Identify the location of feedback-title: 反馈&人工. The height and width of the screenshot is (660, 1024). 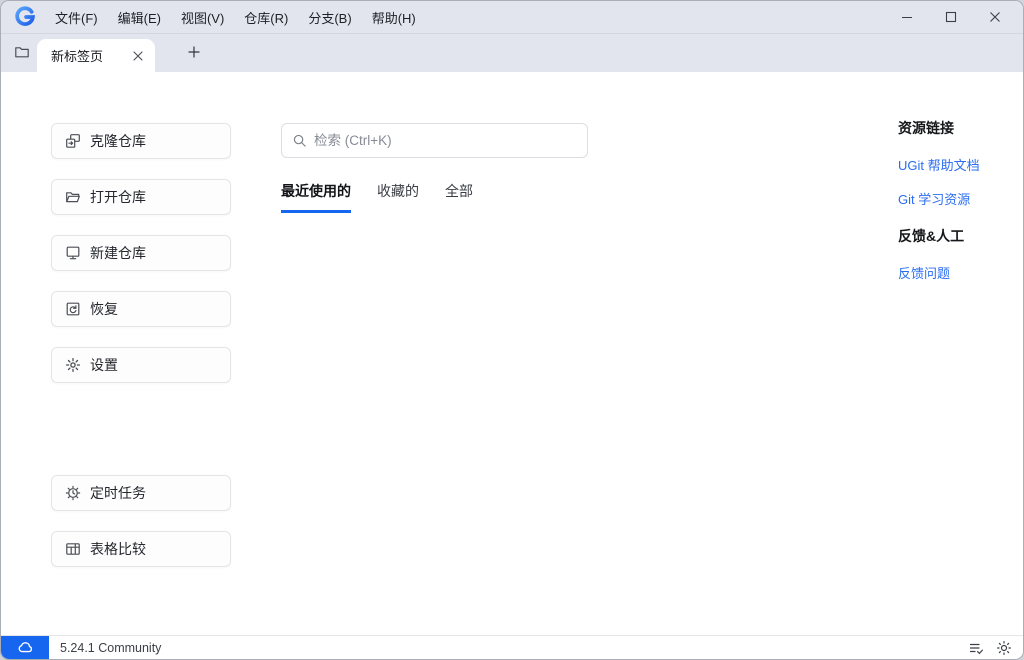
(931, 236).